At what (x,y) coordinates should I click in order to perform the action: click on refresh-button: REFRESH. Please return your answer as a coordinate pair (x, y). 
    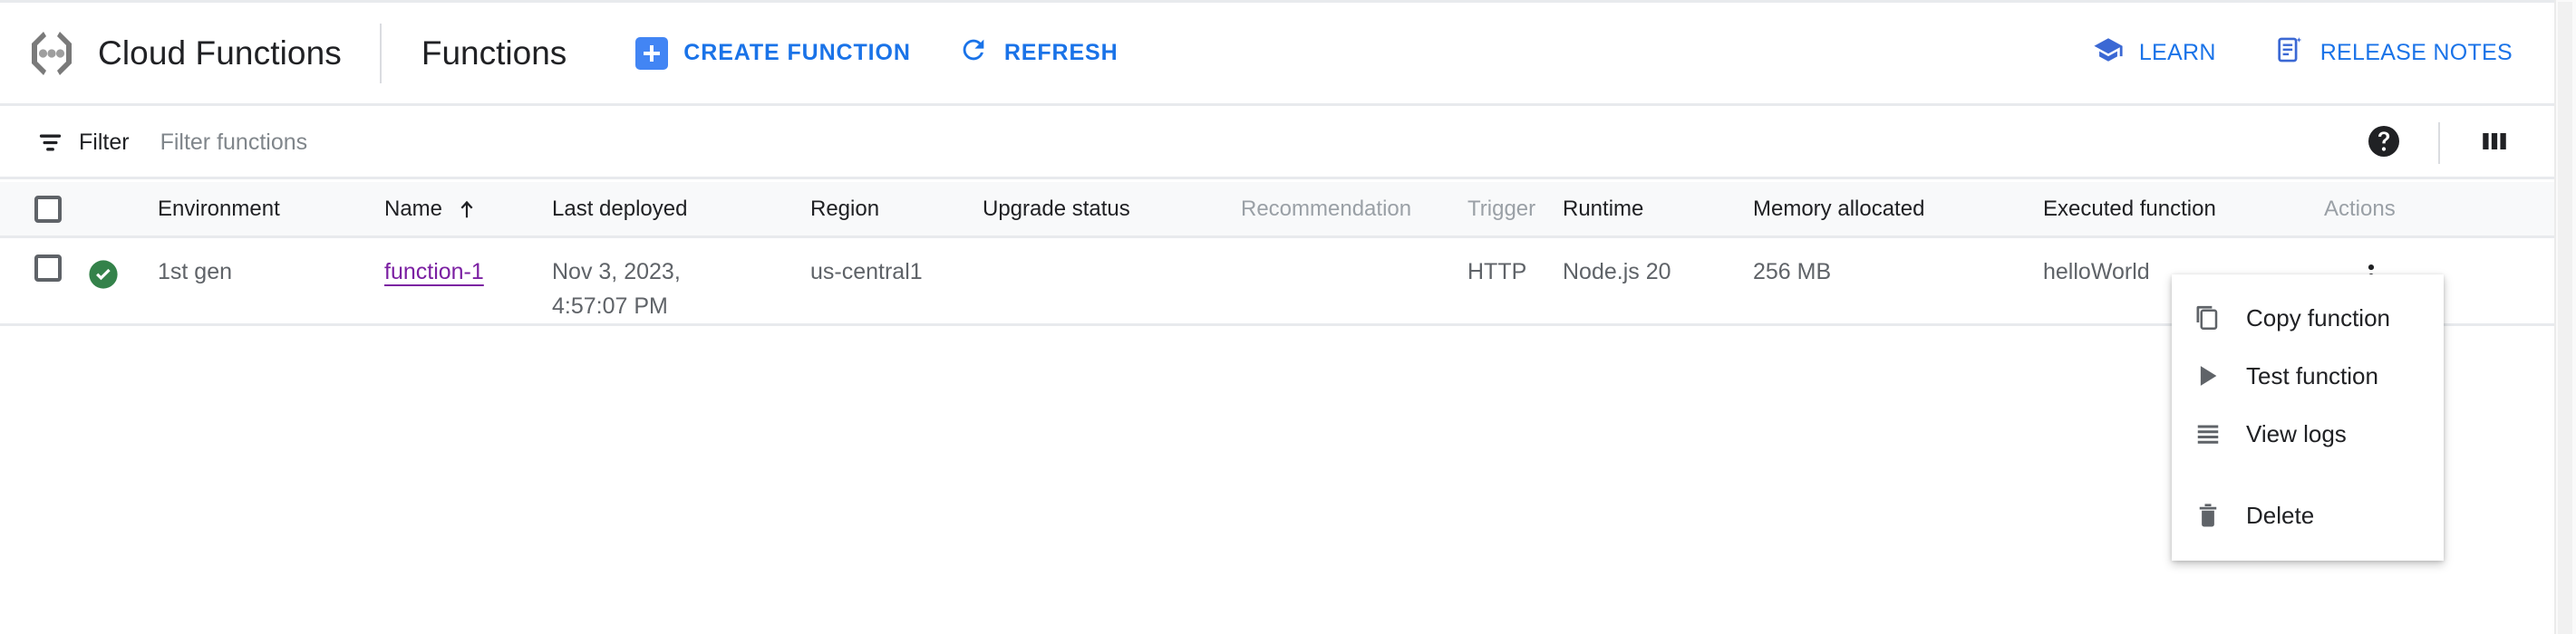
    Looking at the image, I should click on (1038, 53).